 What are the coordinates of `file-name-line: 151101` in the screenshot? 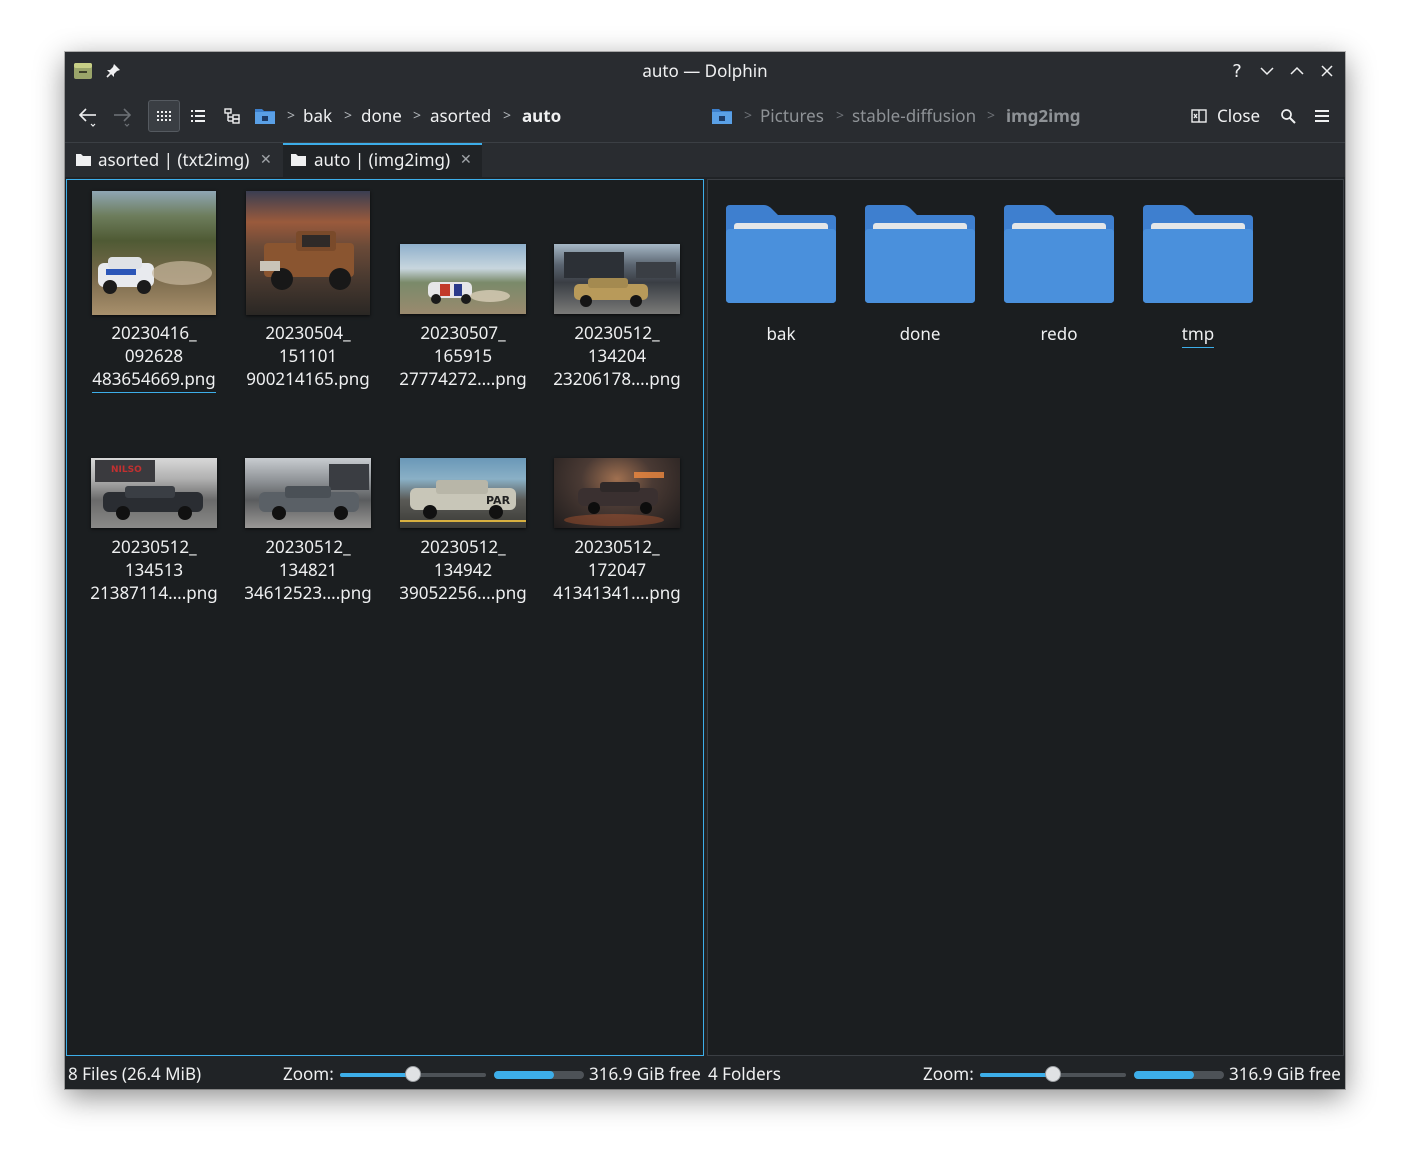 It's located at (308, 355).